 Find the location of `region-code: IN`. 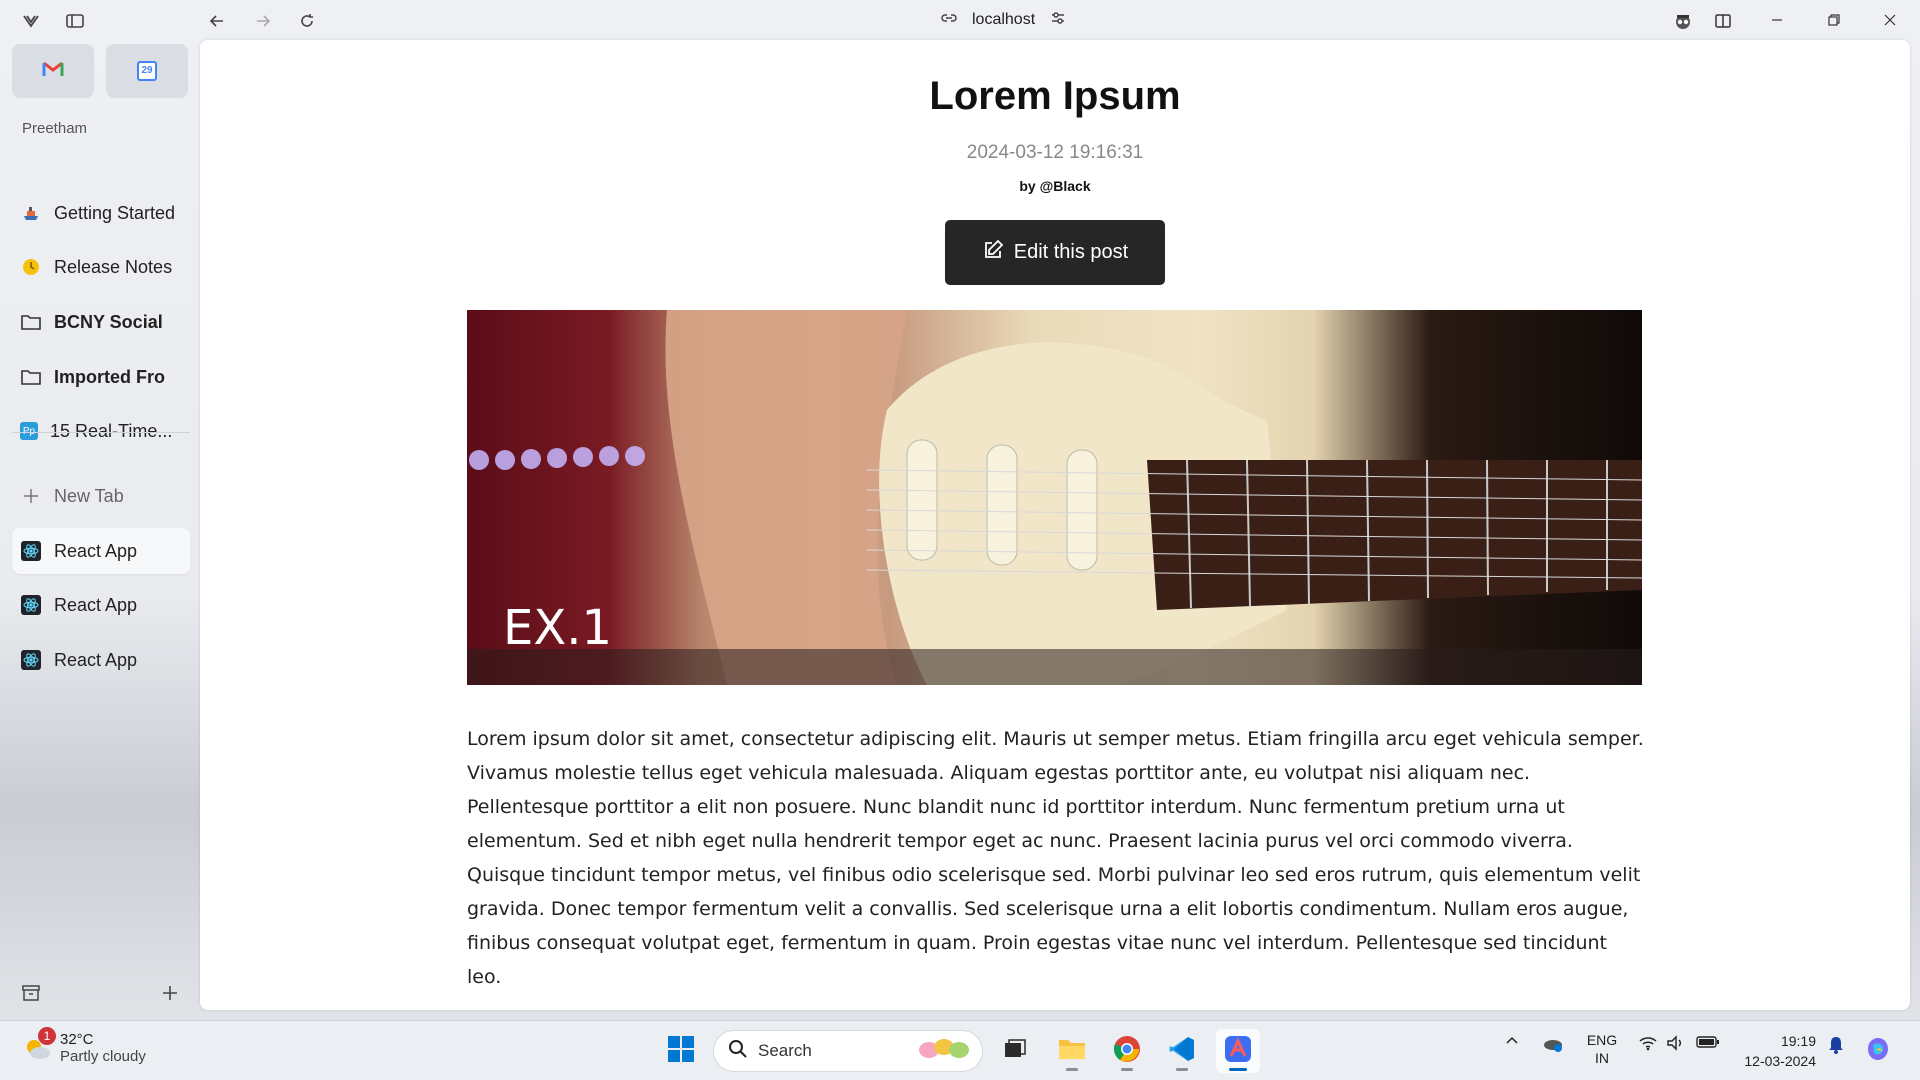

region-code: IN is located at coordinates (1602, 1058).